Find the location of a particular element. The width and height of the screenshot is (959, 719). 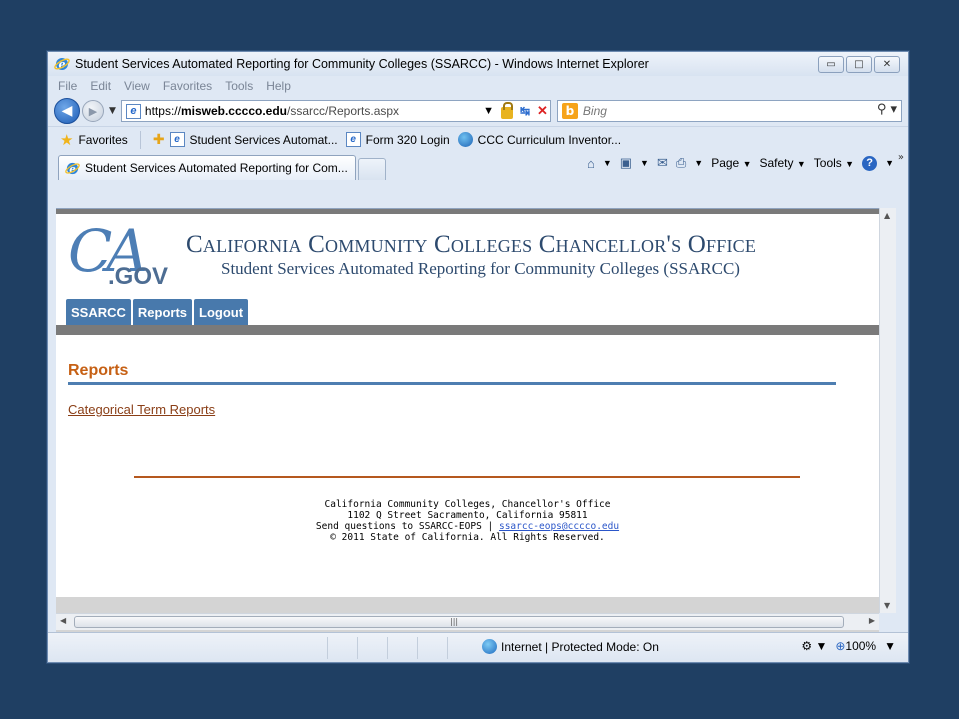

feeds-dropdown-icon: ▼ is located at coordinates (644, 163).